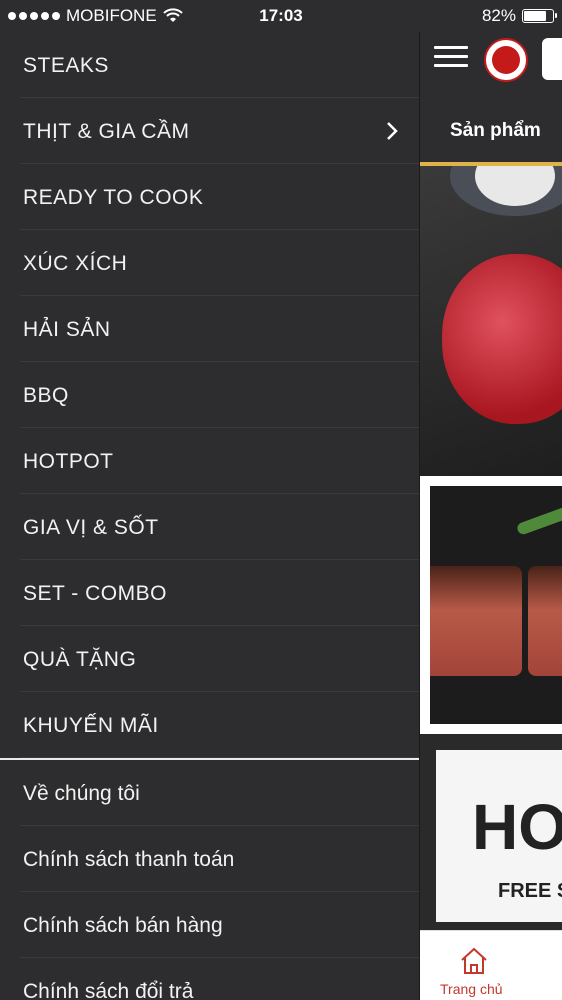 The height and width of the screenshot is (1000, 562). What do you see at coordinates (517, 827) in the screenshot?
I see `banner-title: HOI` at bounding box center [517, 827].